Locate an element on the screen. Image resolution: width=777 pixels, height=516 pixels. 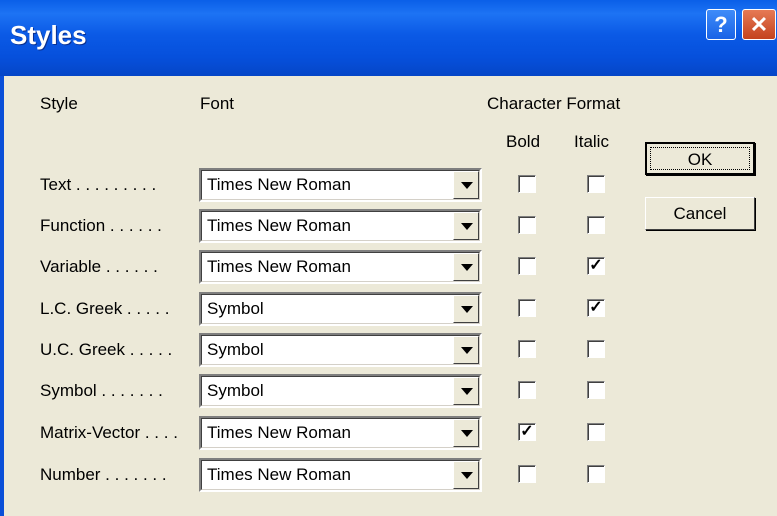
cancel-button: Cancel is located at coordinates (700, 213).